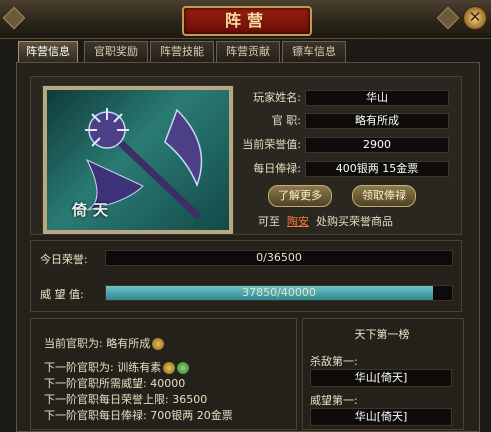 The image size is (491, 432). What do you see at coordinates (126, 399) in the screenshot?
I see `honor-cap-line: 下一阶官职每日荣誉上限: 36500` at bounding box center [126, 399].